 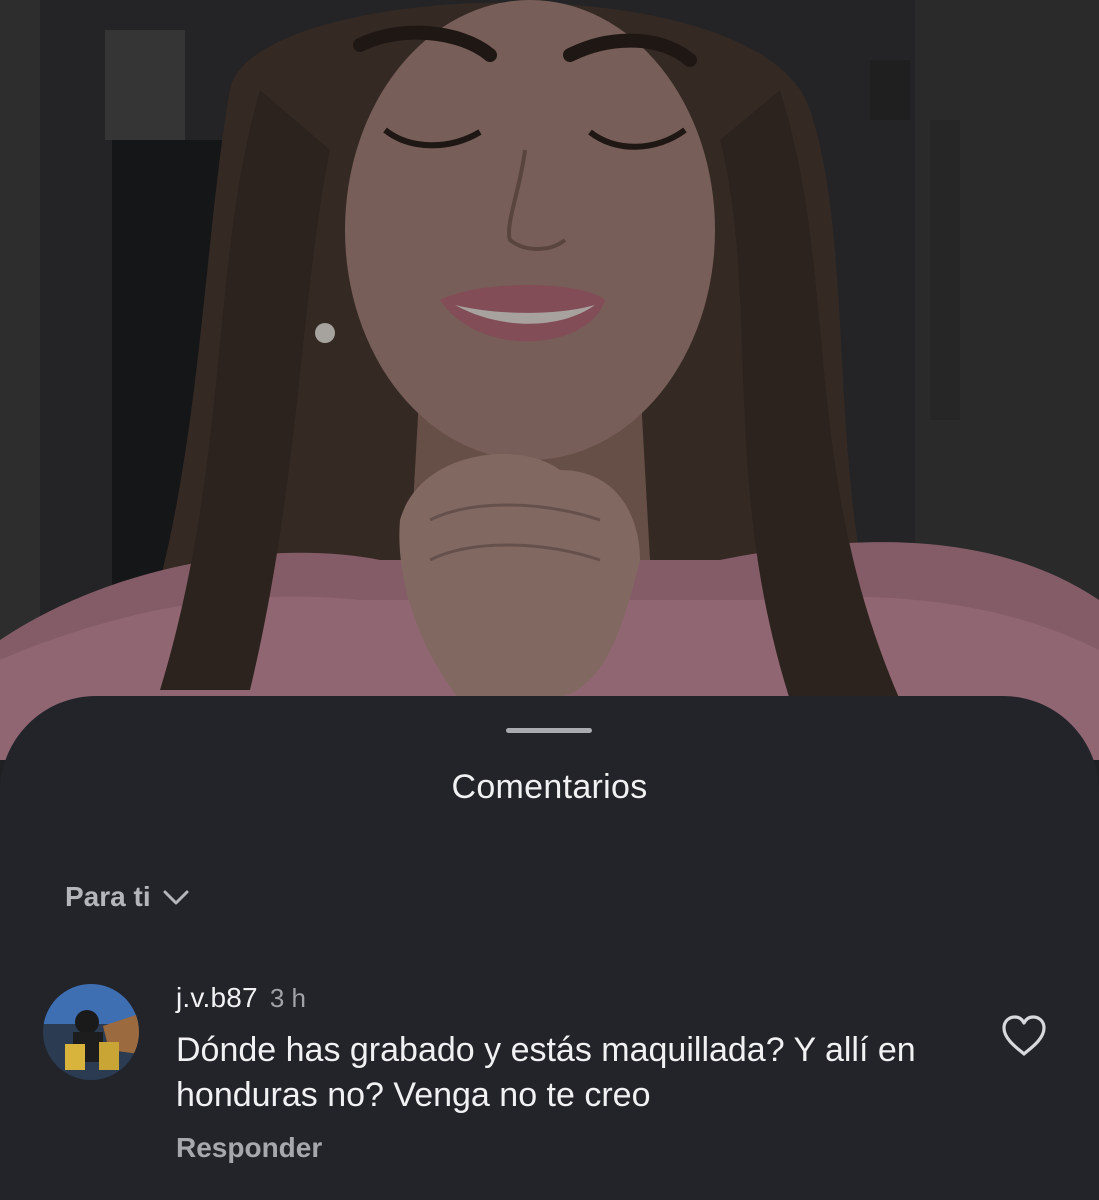 What do you see at coordinates (249, 1148) in the screenshot?
I see `reply-button: Responder` at bounding box center [249, 1148].